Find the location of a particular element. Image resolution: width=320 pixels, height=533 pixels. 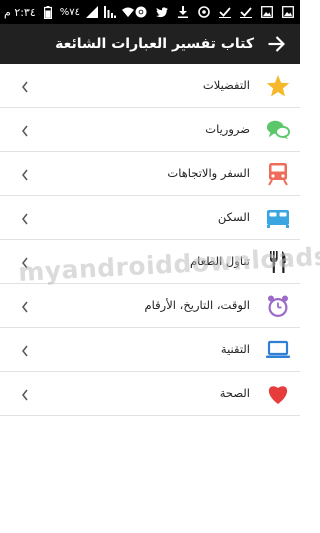

signal-bars-icon is located at coordinates (110, 12).